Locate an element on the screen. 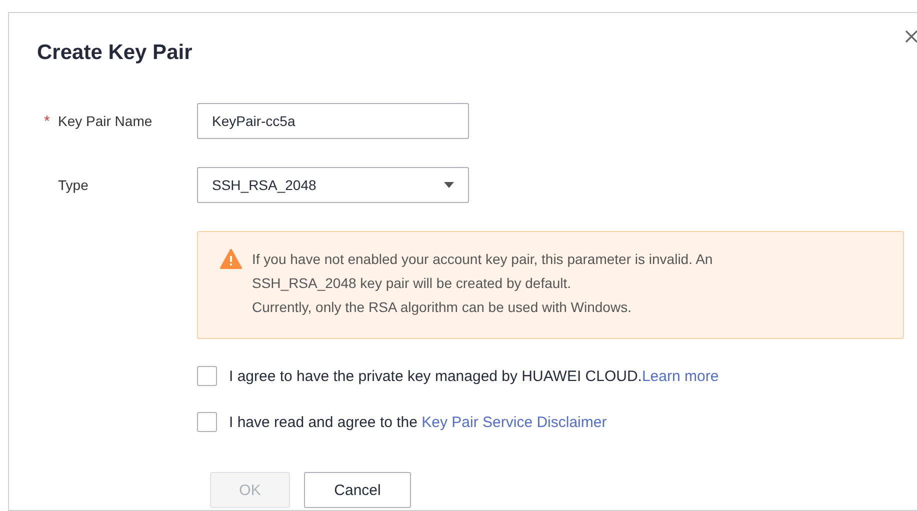  caret-icon is located at coordinates (449, 185).